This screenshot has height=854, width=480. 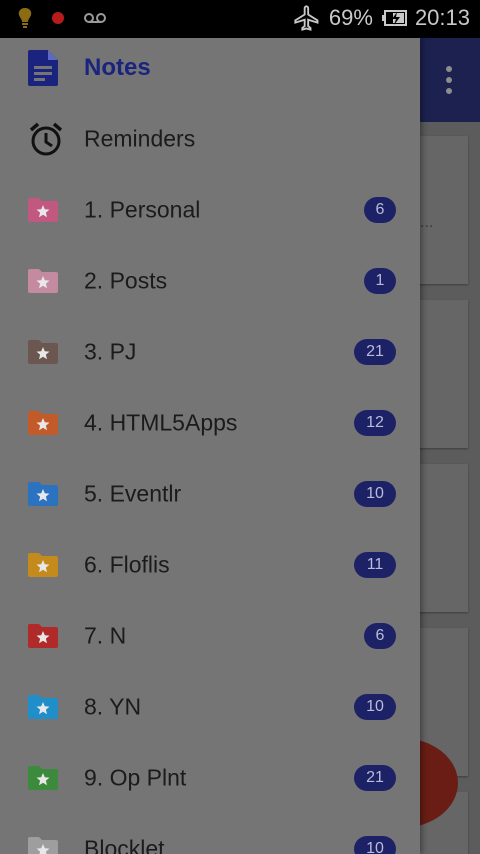 What do you see at coordinates (58, 18) in the screenshot?
I see `record-dot-icon` at bounding box center [58, 18].